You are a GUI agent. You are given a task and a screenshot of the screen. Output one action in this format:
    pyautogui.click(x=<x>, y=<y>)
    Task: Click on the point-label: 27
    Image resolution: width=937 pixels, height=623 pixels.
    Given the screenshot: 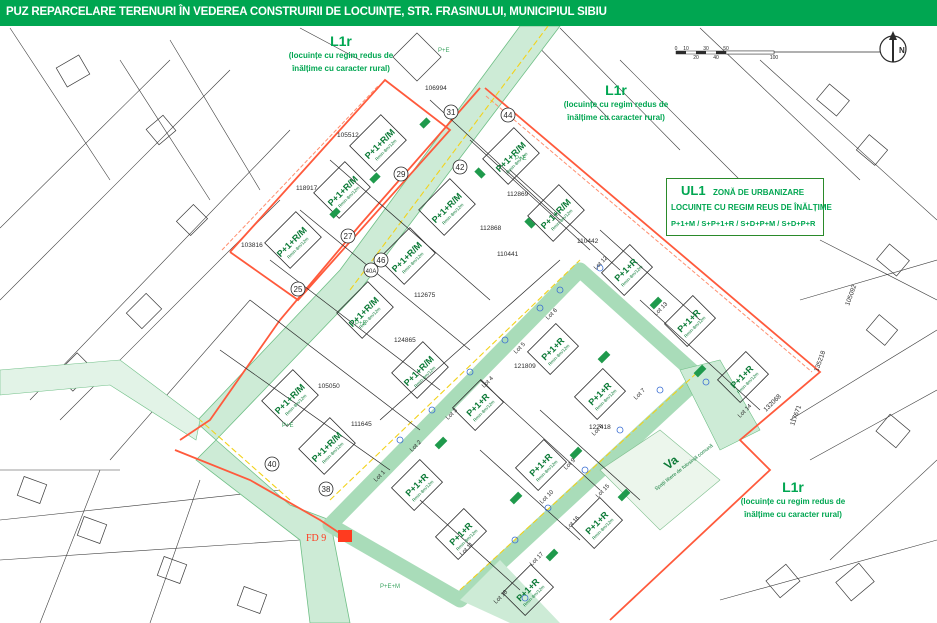 What is the action you would take?
    pyautogui.click(x=348, y=236)
    